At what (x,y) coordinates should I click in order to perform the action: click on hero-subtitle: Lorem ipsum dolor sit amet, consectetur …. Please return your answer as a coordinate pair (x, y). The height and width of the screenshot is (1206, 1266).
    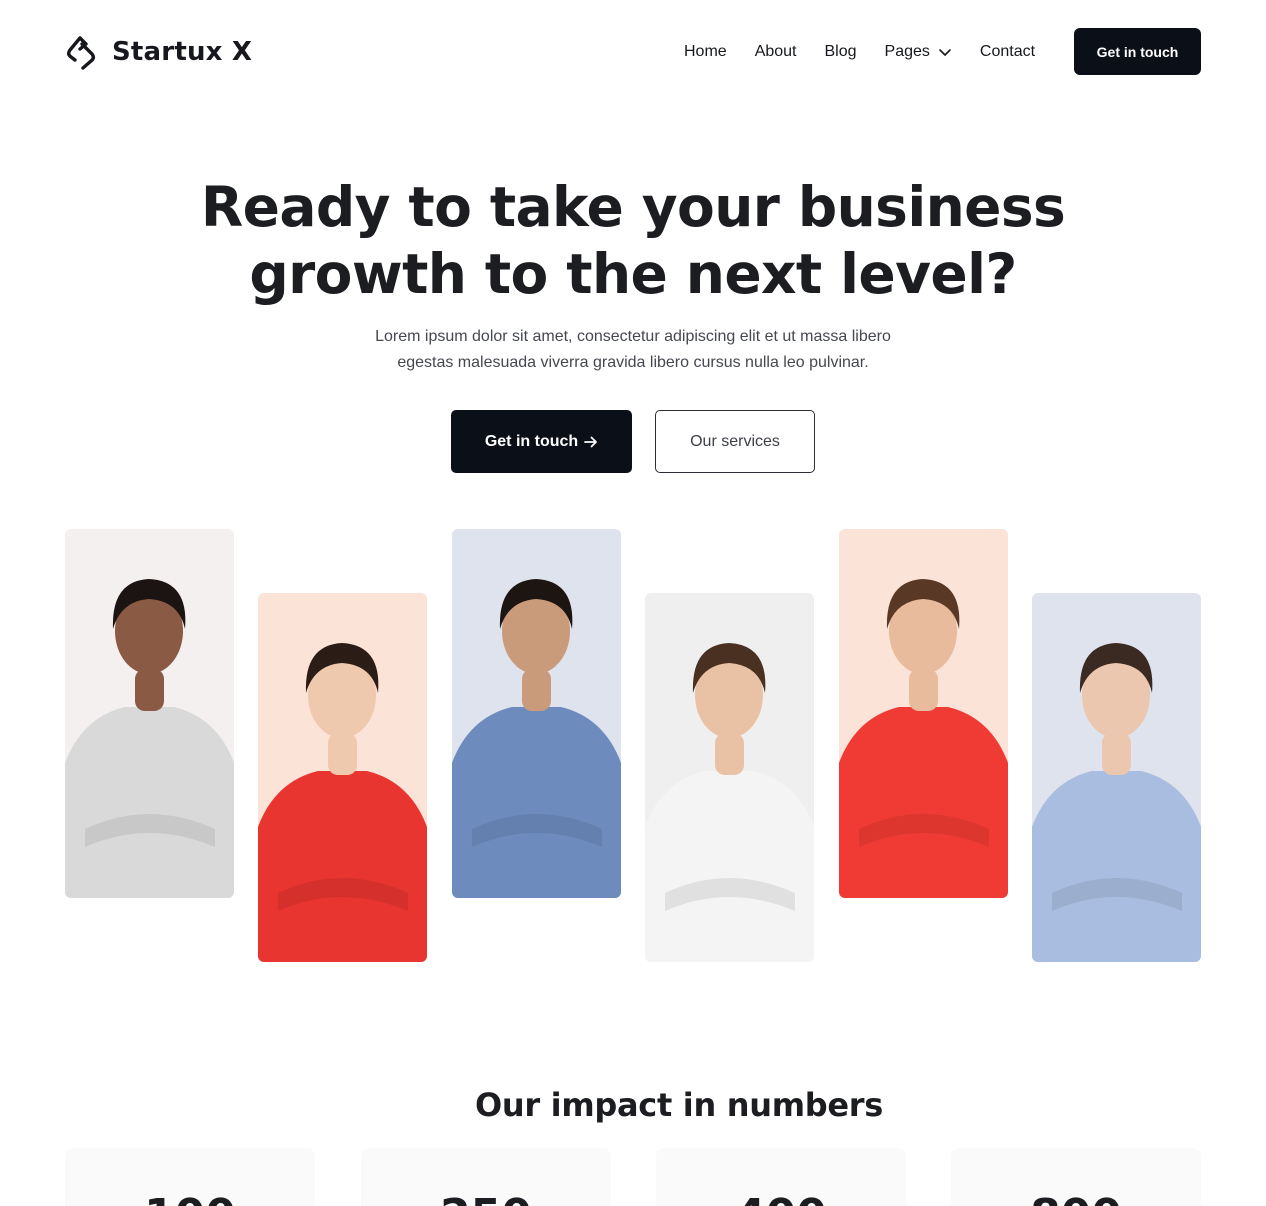
    Looking at the image, I should click on (633, 350).